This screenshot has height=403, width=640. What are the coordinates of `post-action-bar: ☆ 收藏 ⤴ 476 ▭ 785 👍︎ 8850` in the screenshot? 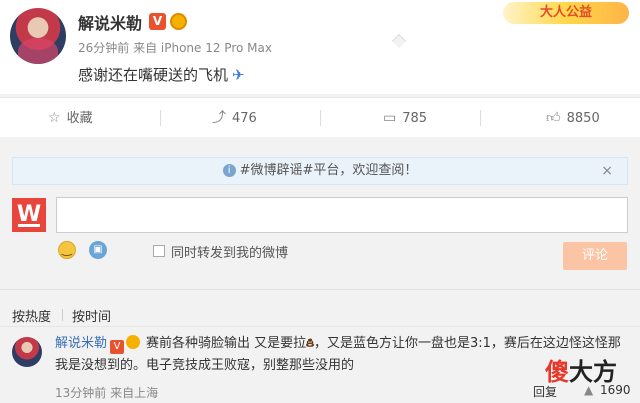 It's located at (320, 117).